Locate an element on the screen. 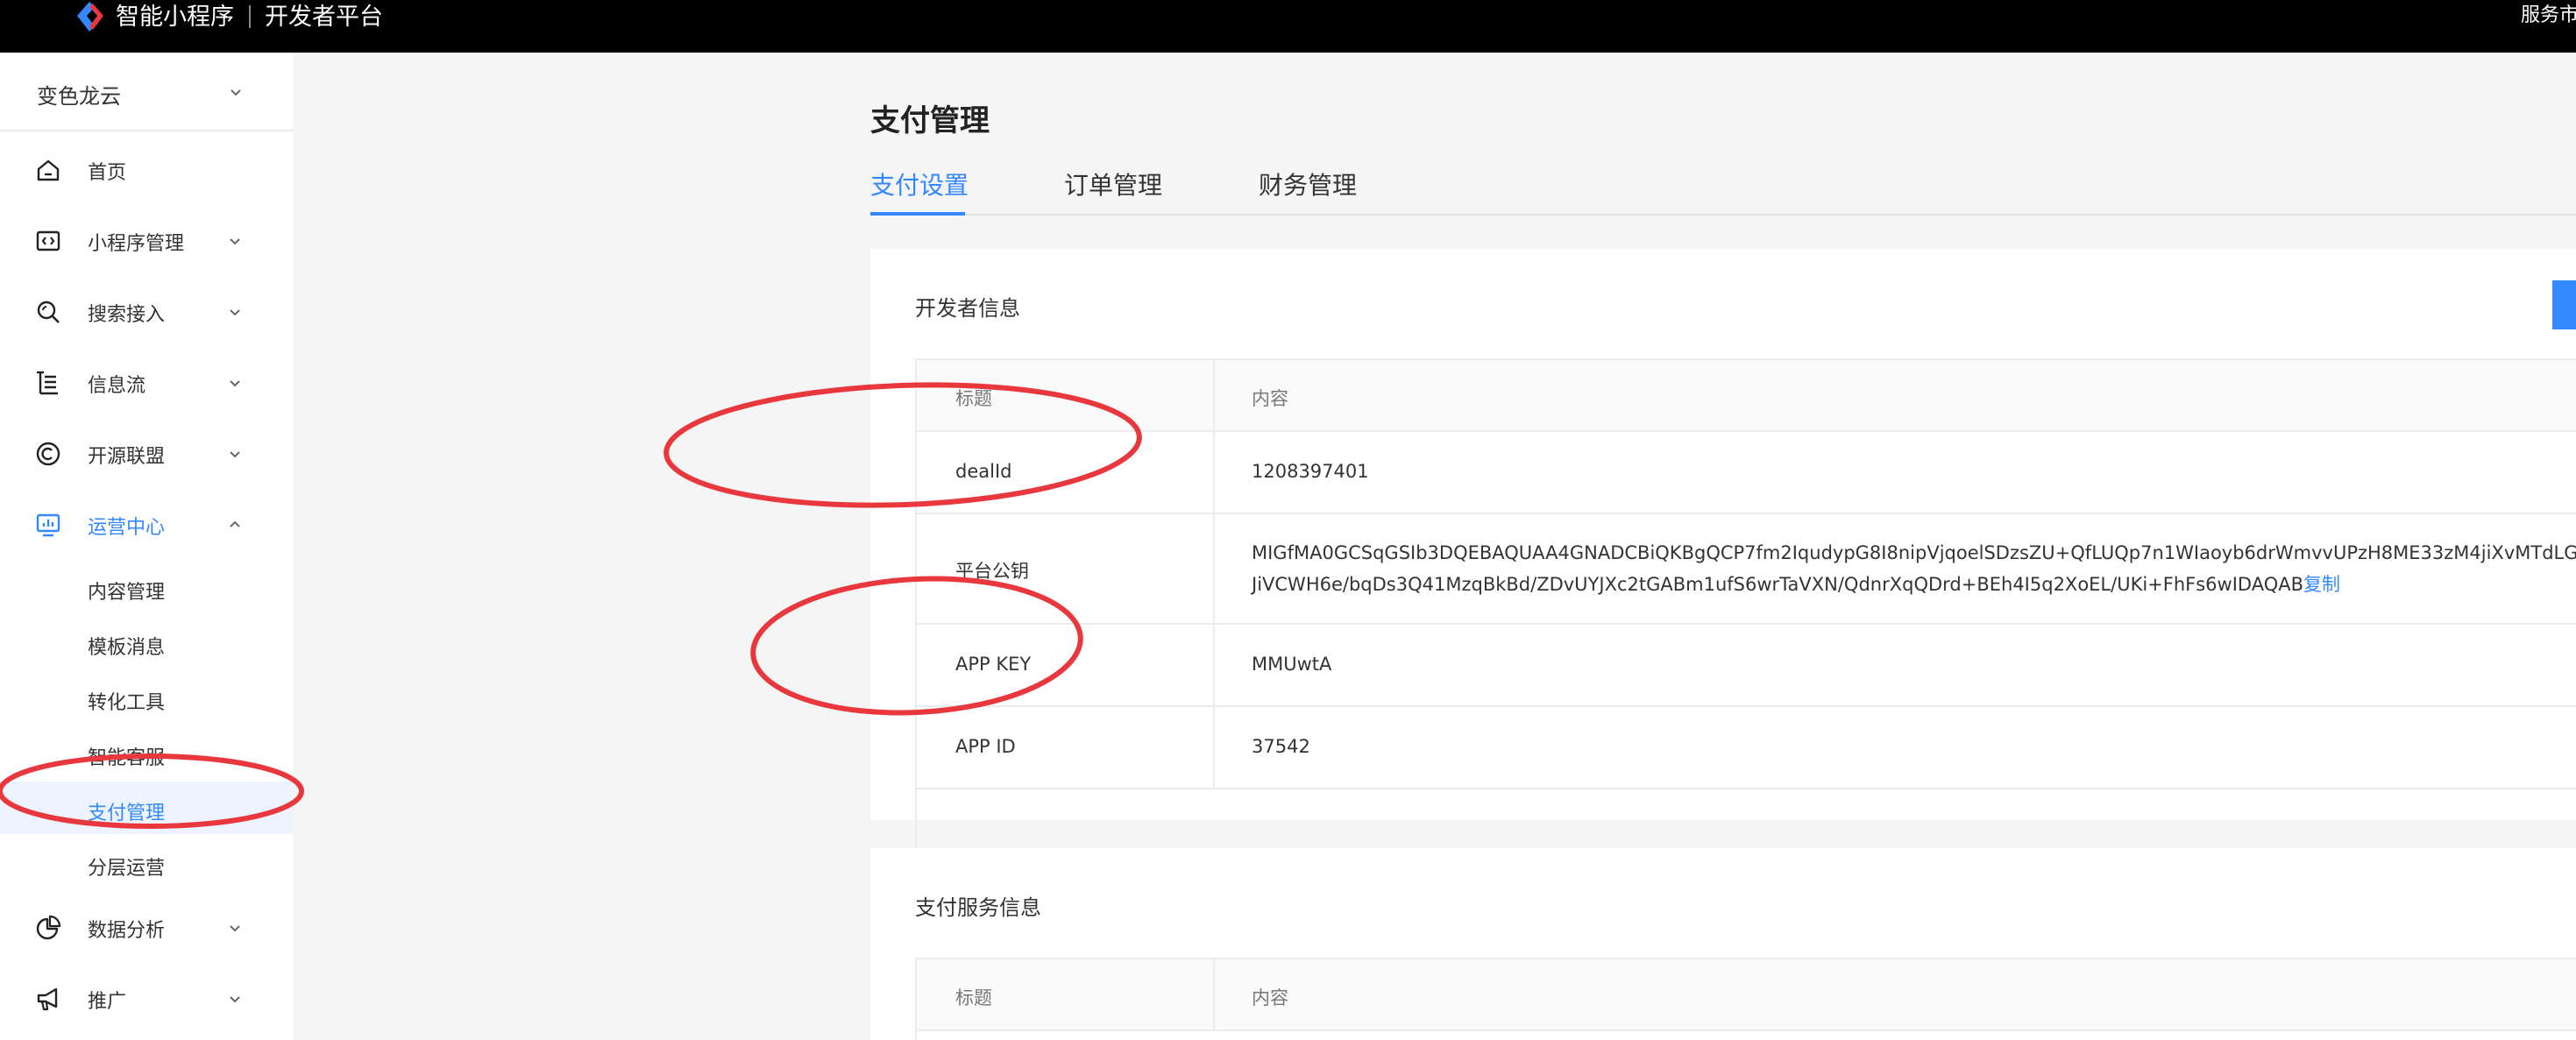 This screenshot has height=1040, width=2576. table-cell-value: MMUwtA is located at coordinates (1896, 665).